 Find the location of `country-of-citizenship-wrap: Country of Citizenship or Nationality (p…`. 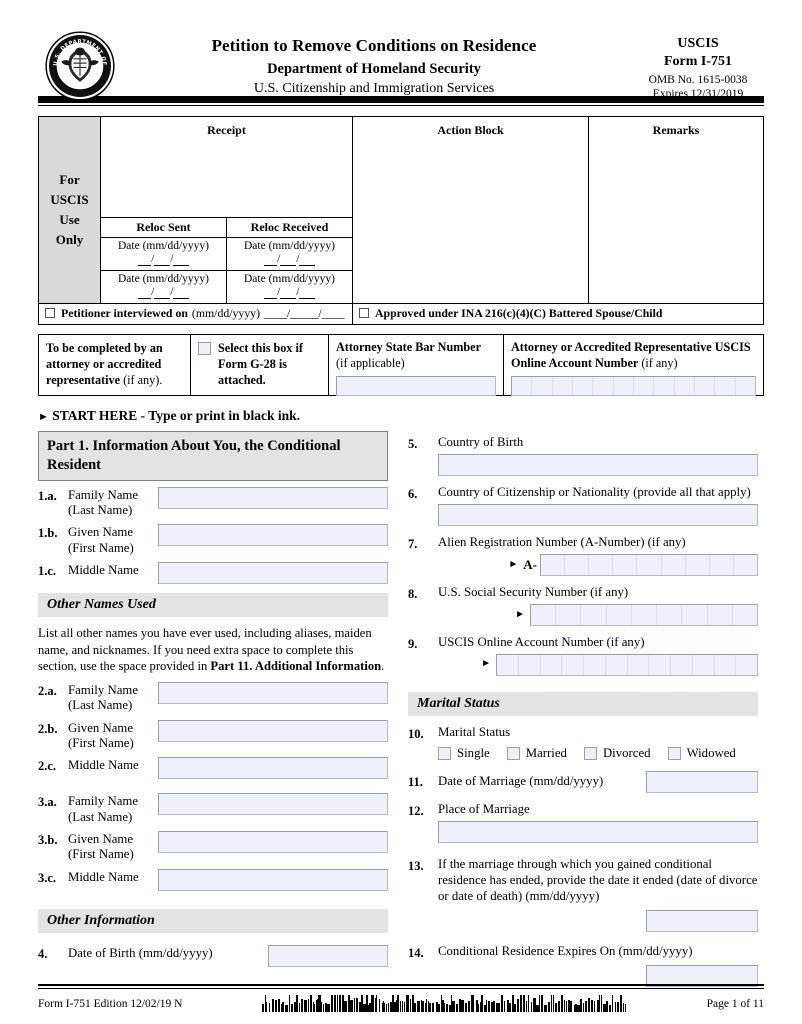

country-of-citizenship-wrap: Country of Citizenship or Nationality (p… is located at coordinates (598, 505).